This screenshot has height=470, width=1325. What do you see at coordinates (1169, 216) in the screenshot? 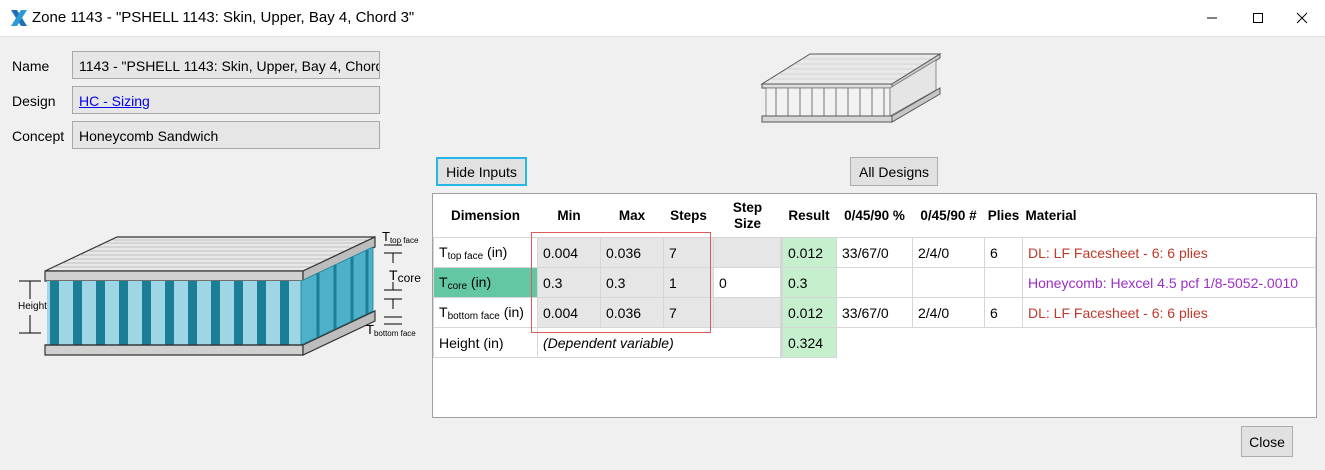
I see `col-material: Material` at bounding box center [1169, 216].